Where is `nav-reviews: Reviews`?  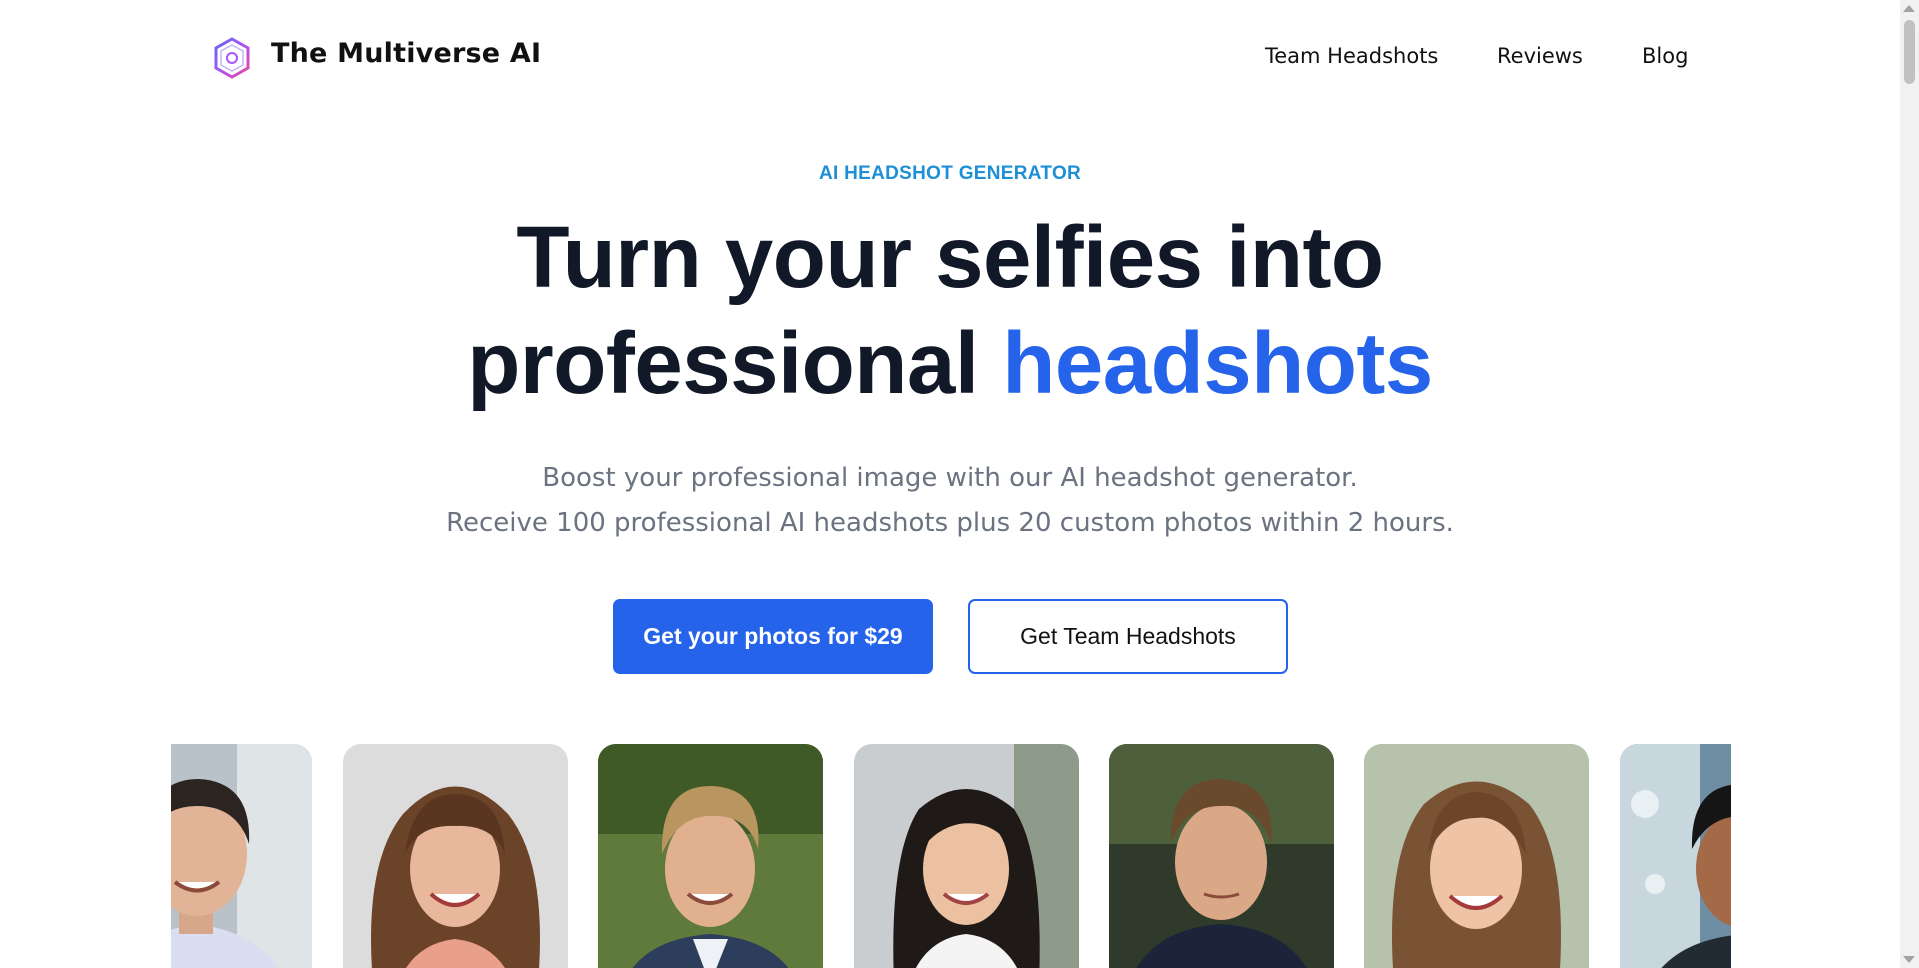 nav-reviews: Reviews is located at coordinates (1540, 56).